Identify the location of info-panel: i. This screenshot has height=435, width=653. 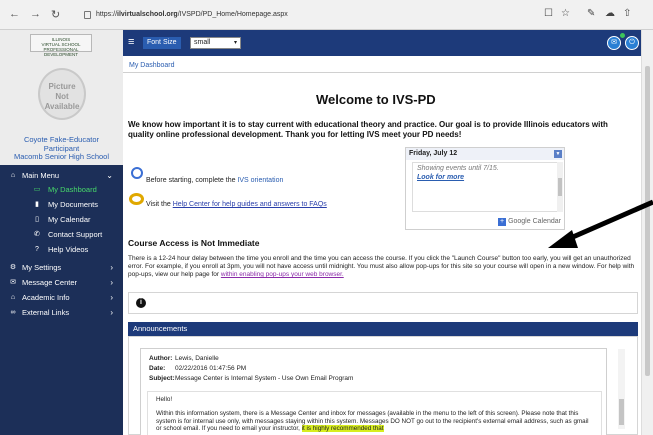
(383, 303).